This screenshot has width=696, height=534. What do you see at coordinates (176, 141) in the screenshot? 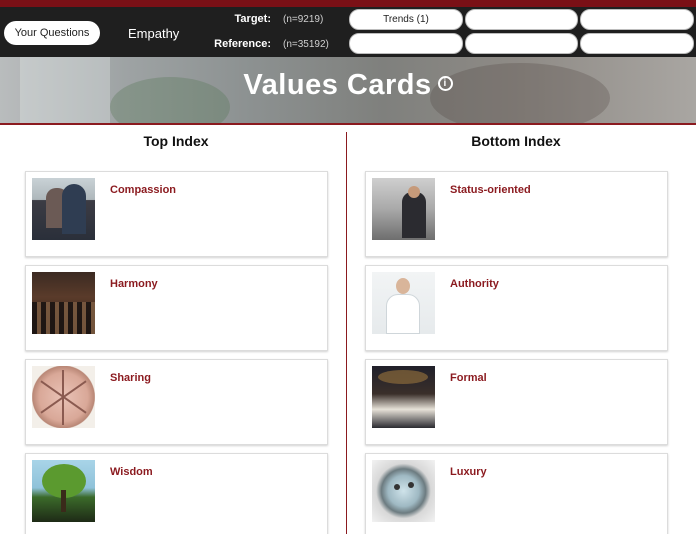
I see `top-index-title: Top Index` at bounding box center [176, 141].